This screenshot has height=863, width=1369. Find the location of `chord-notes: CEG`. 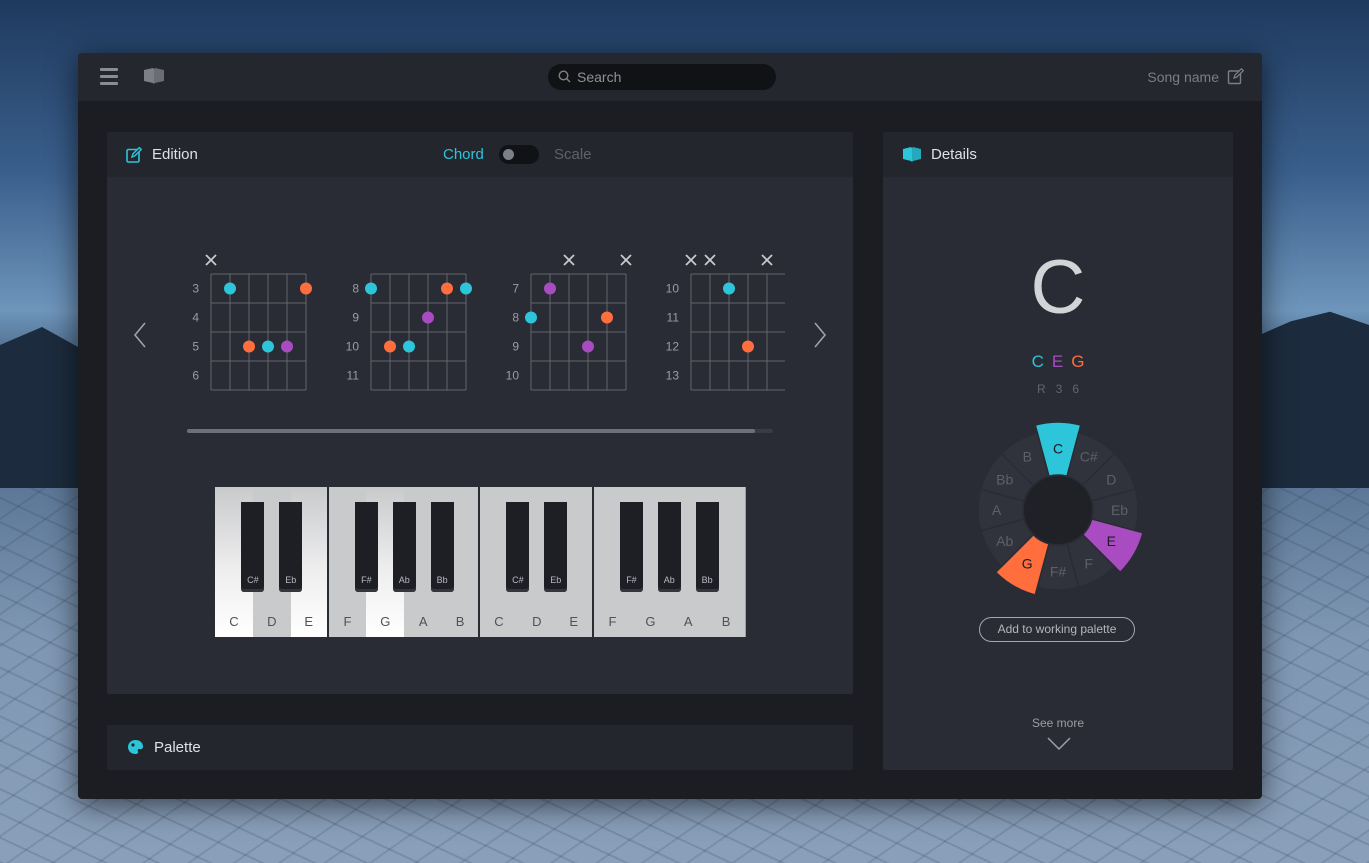

chord-notes: CEG is located at coordinates (1058, 362).